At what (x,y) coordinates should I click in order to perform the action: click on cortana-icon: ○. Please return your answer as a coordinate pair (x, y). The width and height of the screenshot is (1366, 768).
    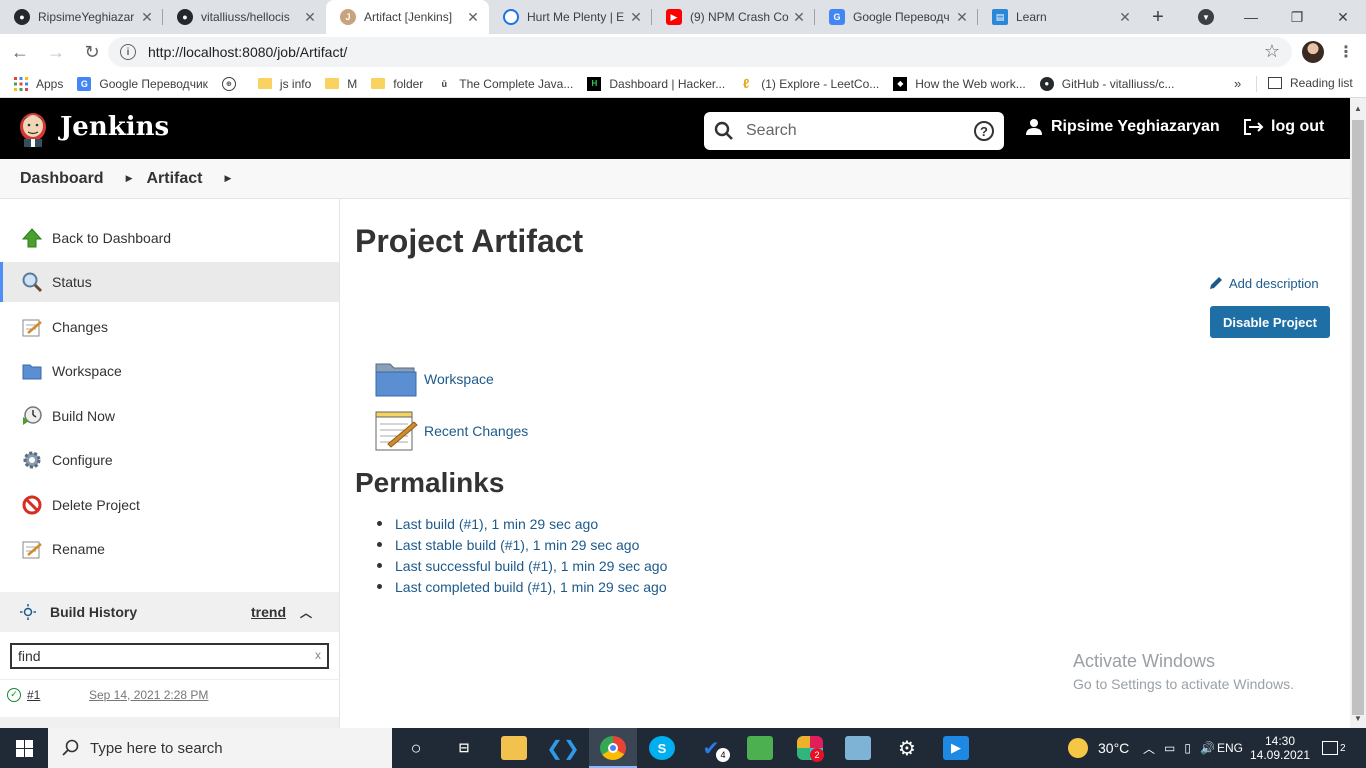
    Looking at the image, I should click on (416, 748).